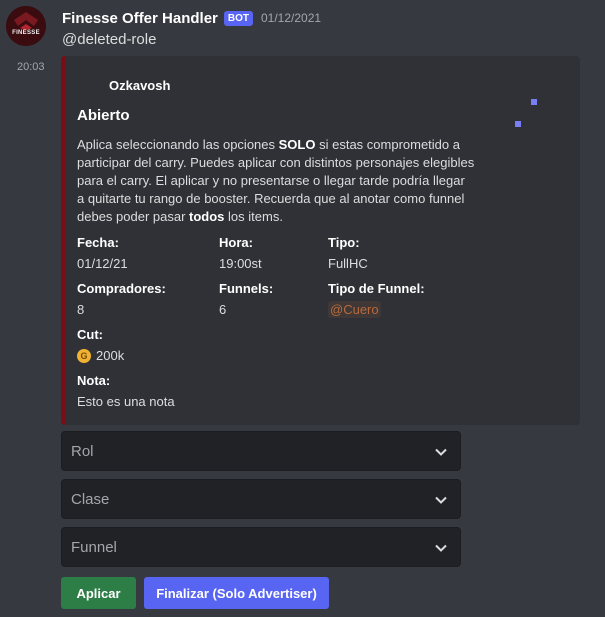 The width and height of the screenshot is (605, 617). Describe the element at coordinates (354, 309) in the screenshot. I see `funnel-role-mention: @Cuero` at that location.